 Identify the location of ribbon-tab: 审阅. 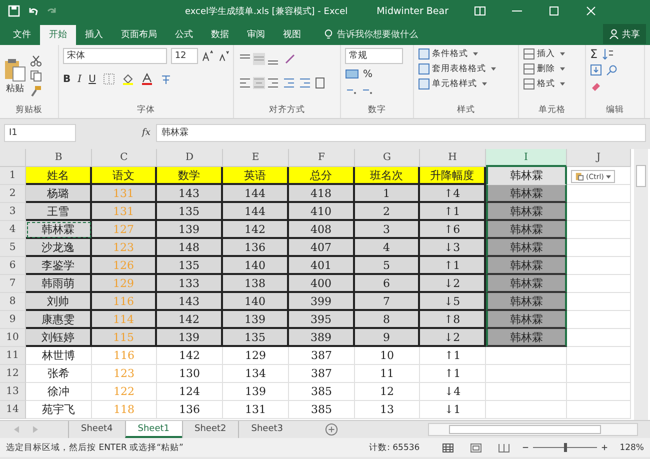
(256, 35).